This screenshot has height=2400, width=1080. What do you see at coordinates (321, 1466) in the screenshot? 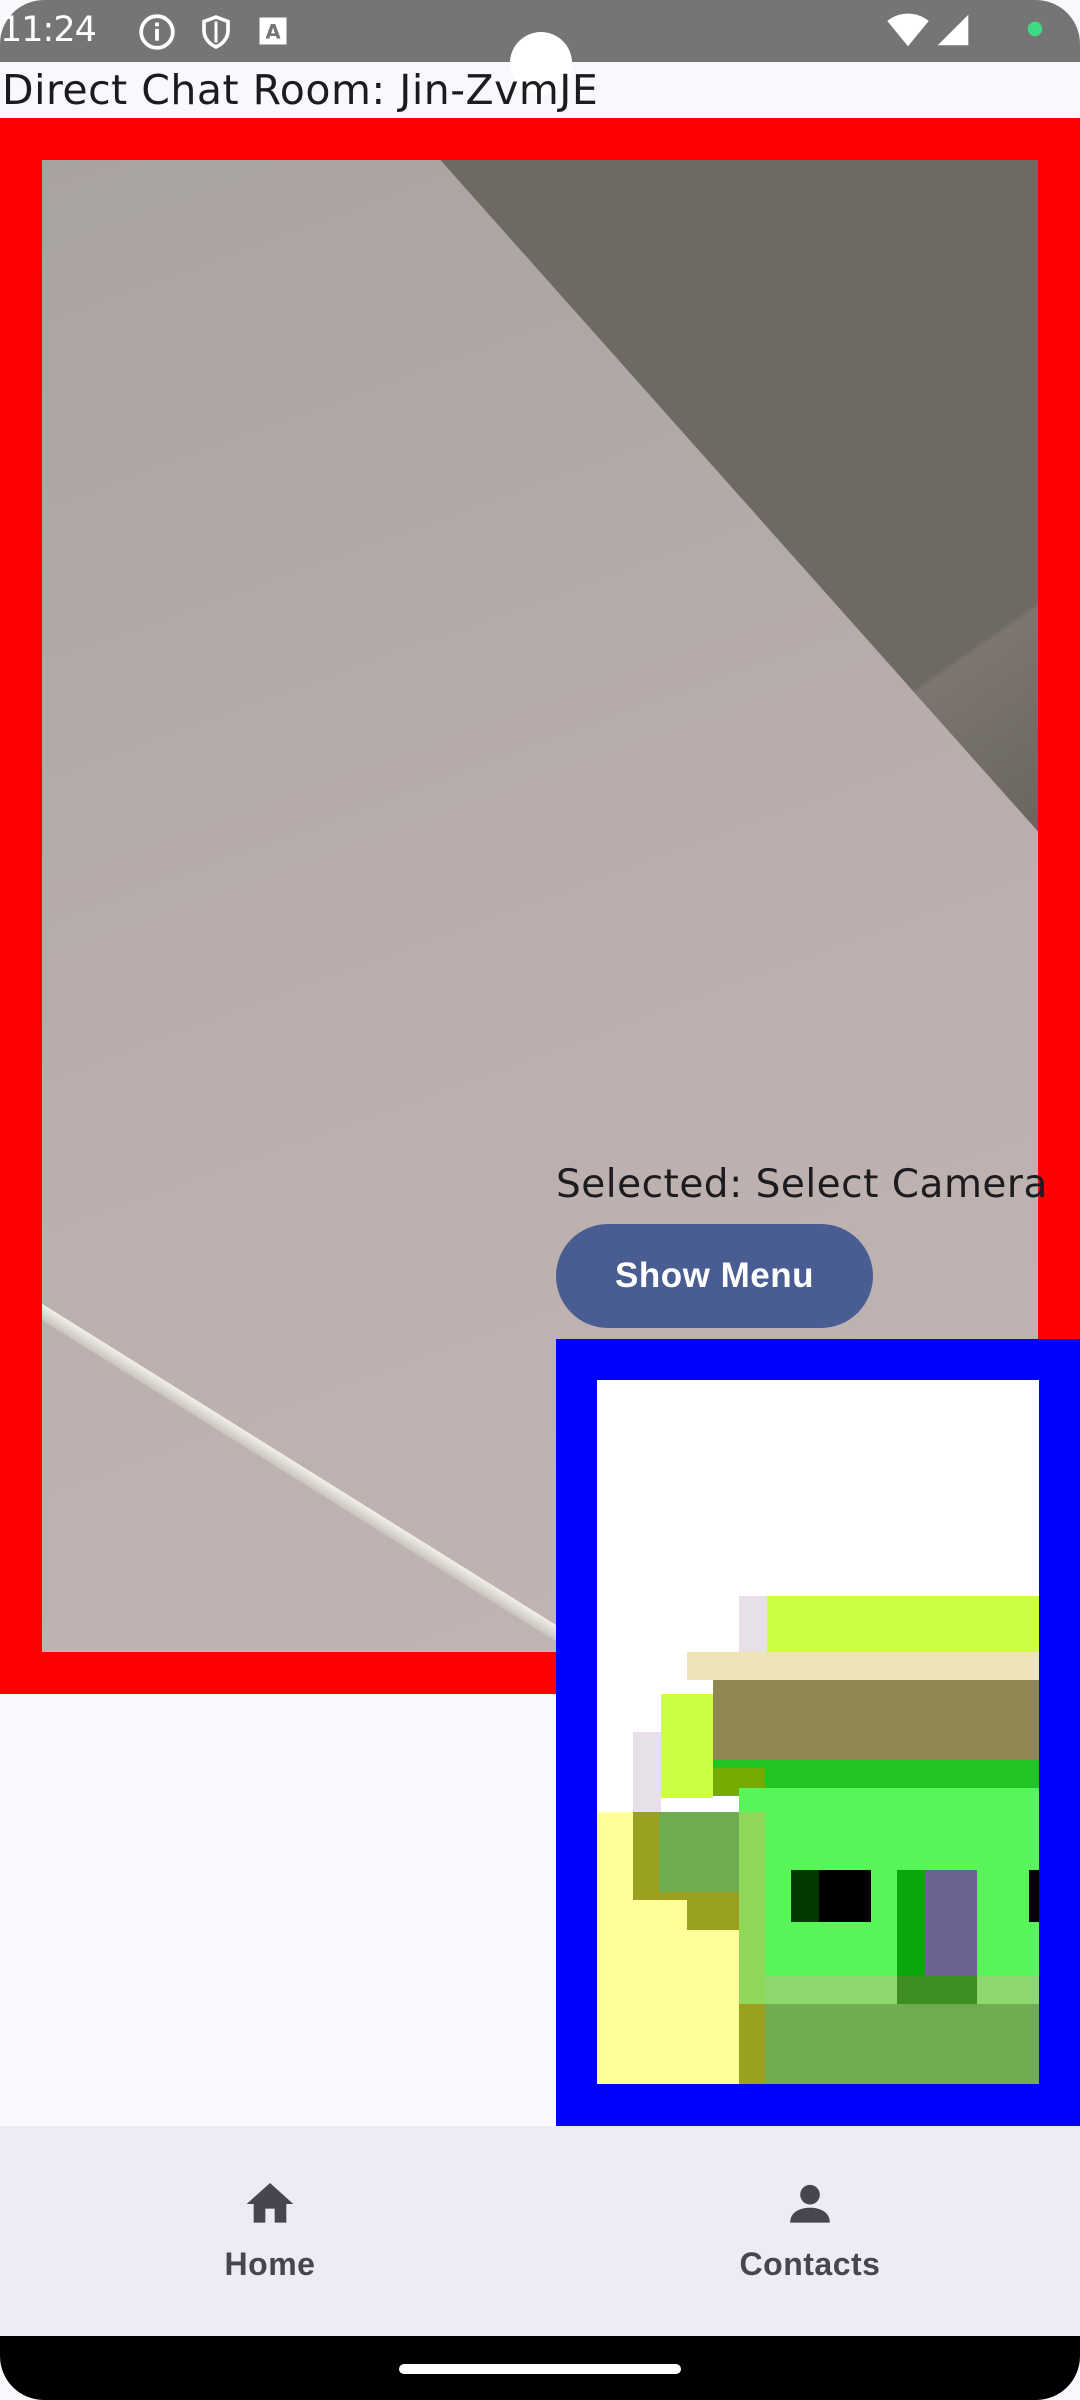
I see `remote-feed-pipe` at bounding box center [321, 1466].